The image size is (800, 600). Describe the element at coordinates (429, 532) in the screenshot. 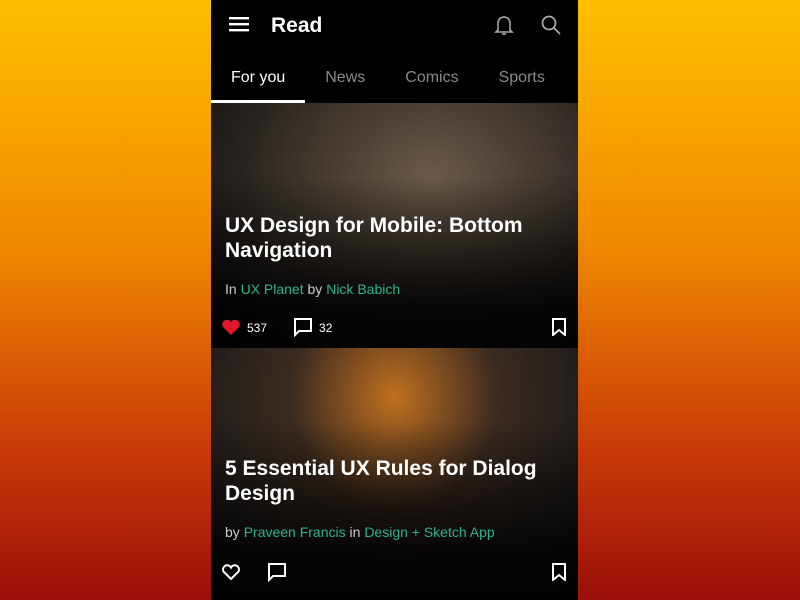

I see `publication-link: Design + Sketch App` at that location.